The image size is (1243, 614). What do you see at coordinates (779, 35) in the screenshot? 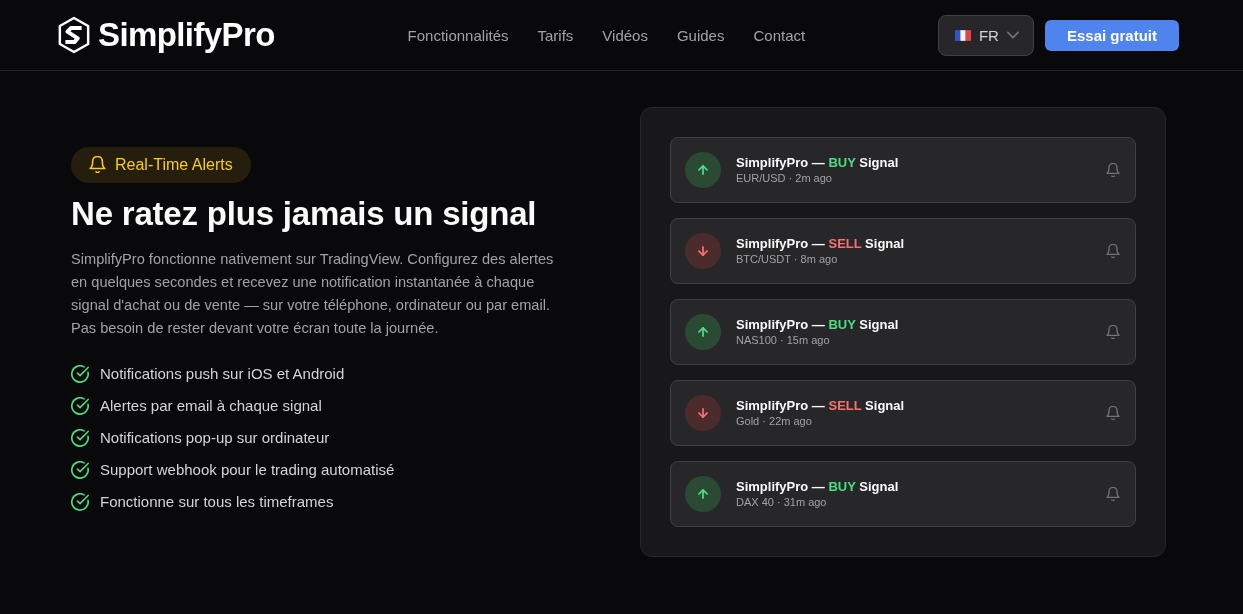
I see `nav-link: Contact` at bounding box center [779, 35].